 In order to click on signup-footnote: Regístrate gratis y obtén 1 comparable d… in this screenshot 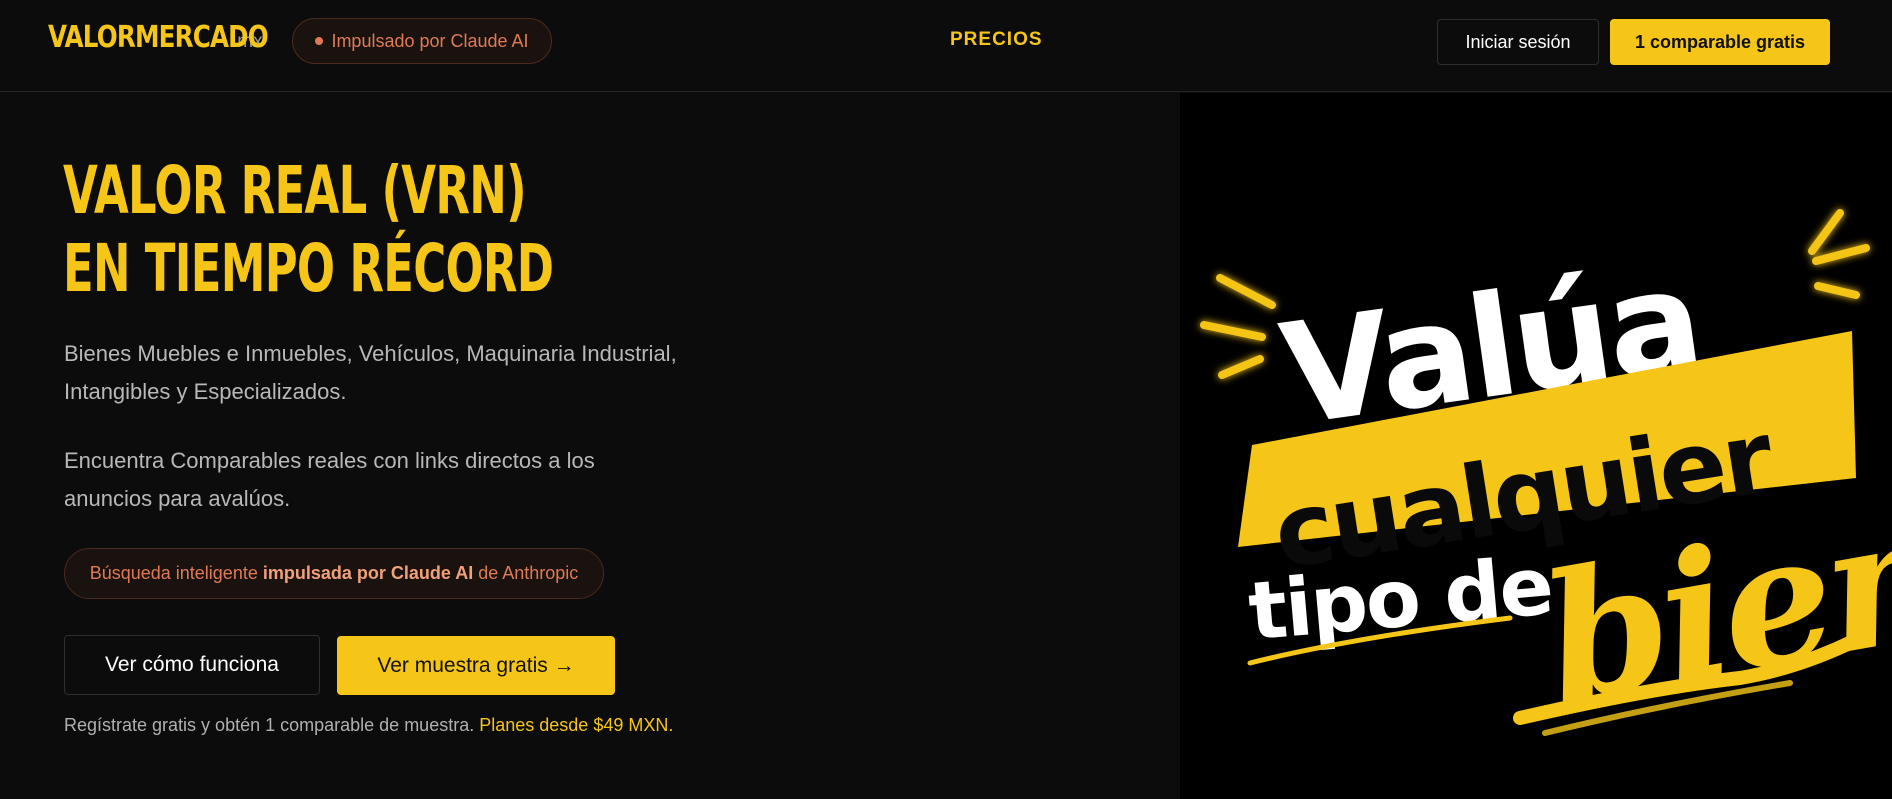, I will do `click(368, 725)`.